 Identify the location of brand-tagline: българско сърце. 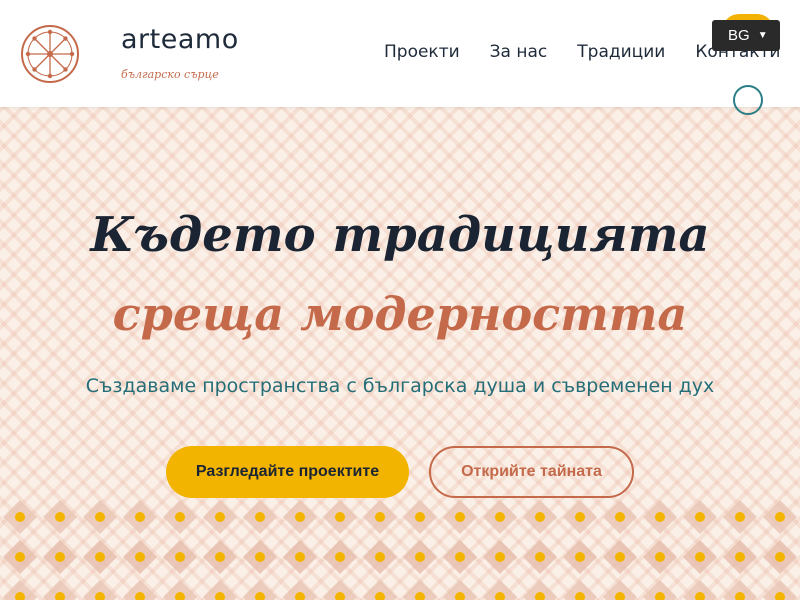
(170, 74).